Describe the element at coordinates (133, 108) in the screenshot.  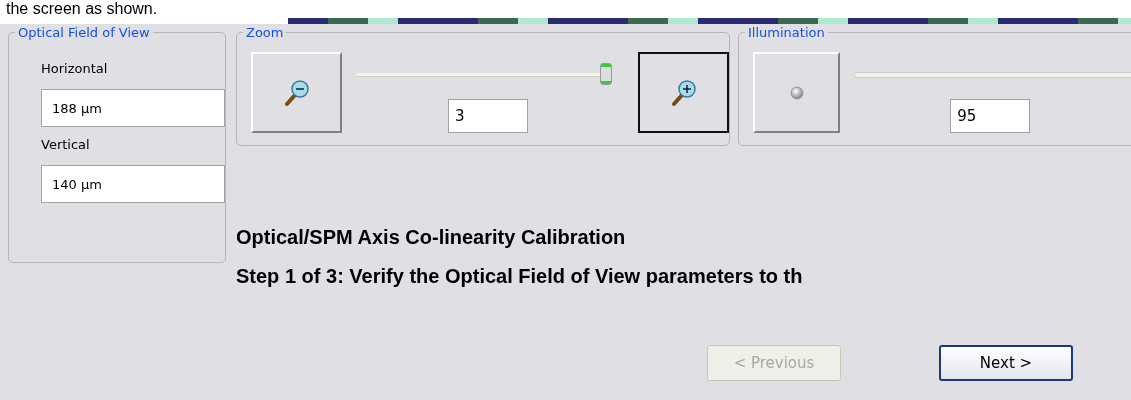
I see `input-field: 188 µm` at that location.